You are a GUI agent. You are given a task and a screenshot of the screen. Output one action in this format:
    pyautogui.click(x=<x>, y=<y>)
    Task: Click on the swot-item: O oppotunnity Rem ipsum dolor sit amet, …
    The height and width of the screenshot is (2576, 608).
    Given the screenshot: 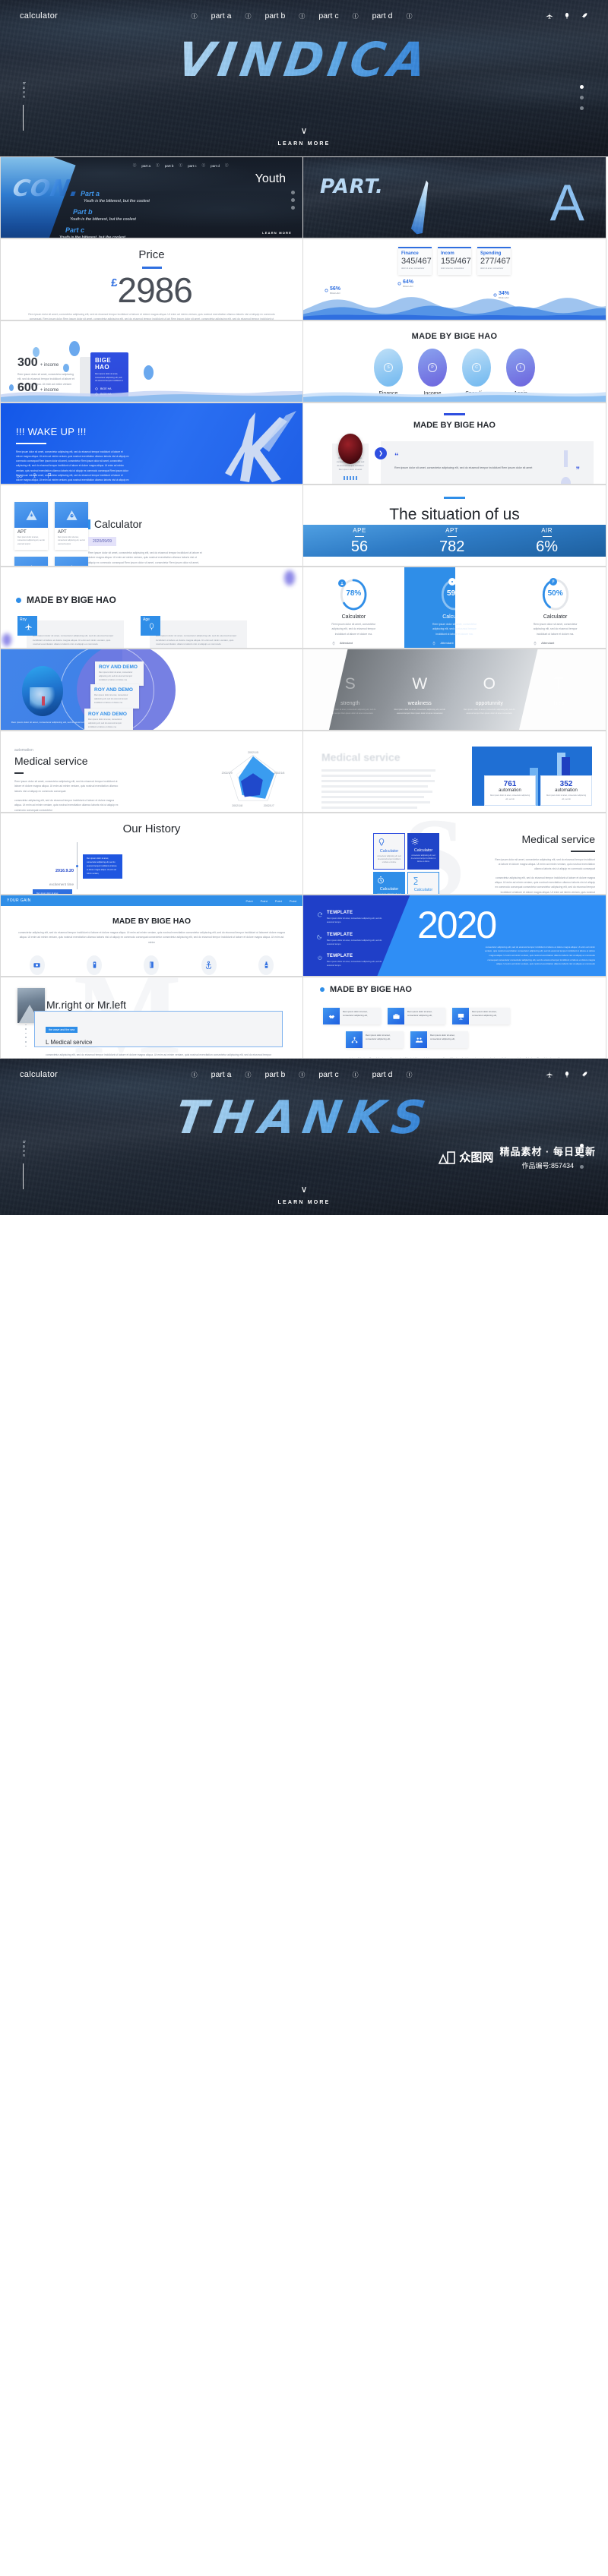 What is the action you would take?
    pyautogui.click(x=490, y=695)
    